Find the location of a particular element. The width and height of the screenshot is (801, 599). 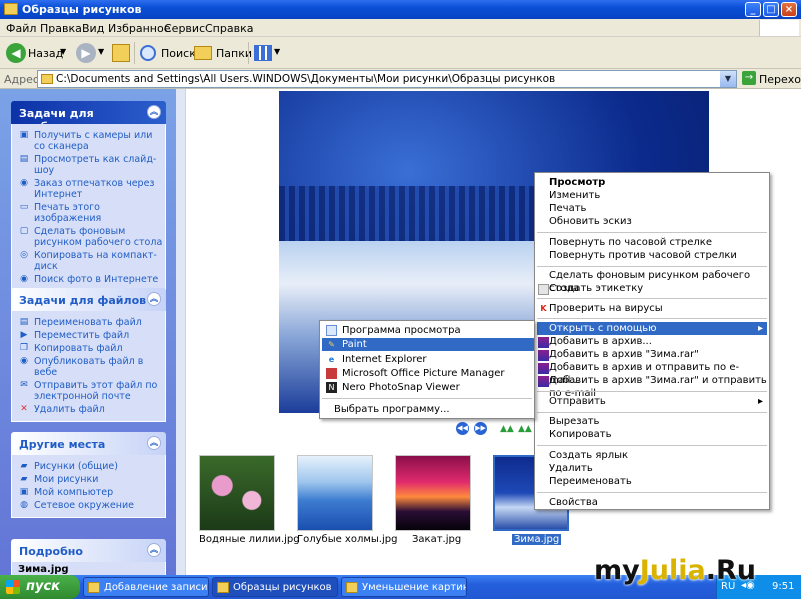

menu-item-create-label: Создать этикетку is located at coordinates (659, 288).